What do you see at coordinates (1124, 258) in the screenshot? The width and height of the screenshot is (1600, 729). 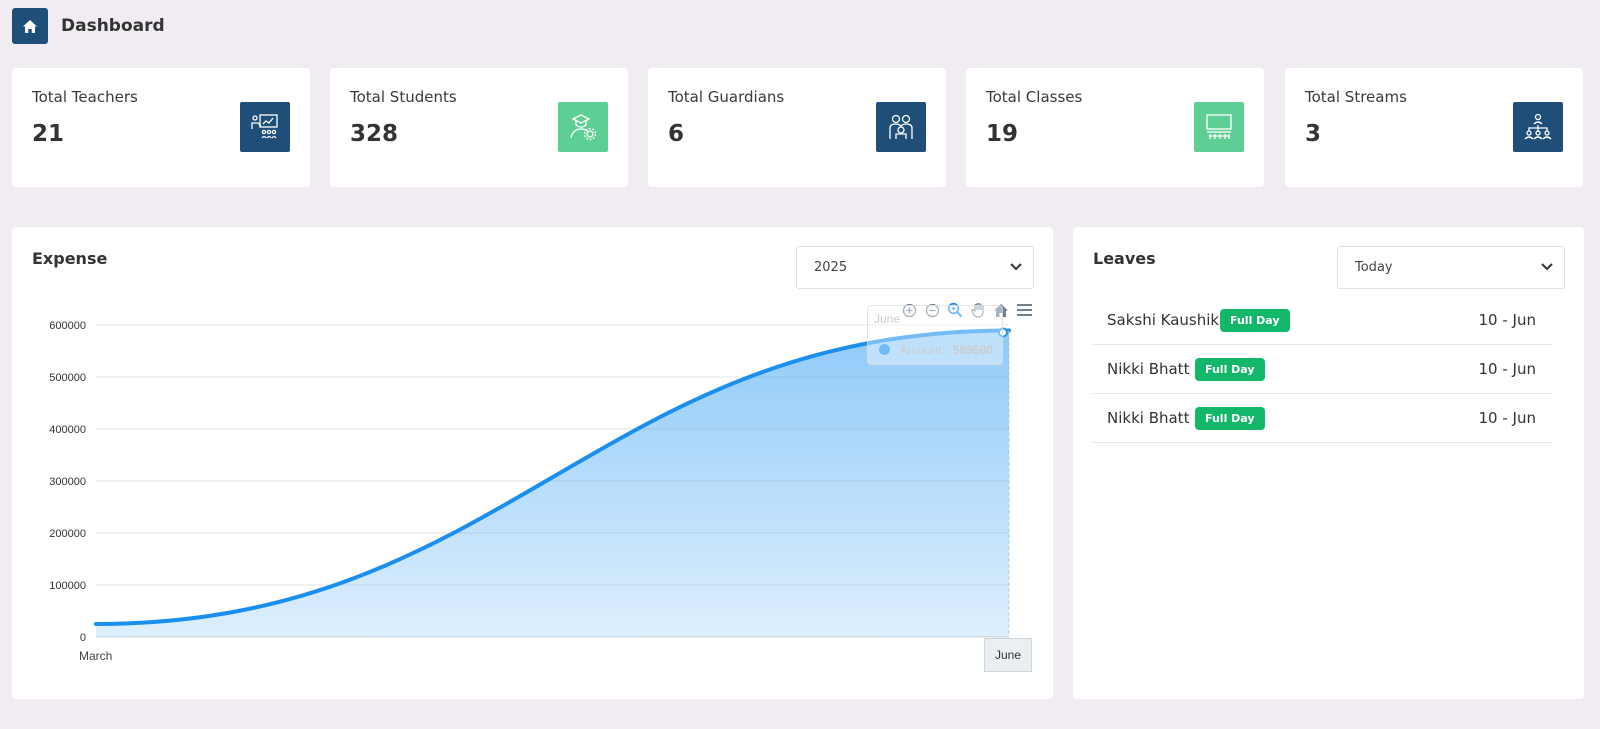 I see `leaves-title: Leaves` at bounding box center [1124, 258].